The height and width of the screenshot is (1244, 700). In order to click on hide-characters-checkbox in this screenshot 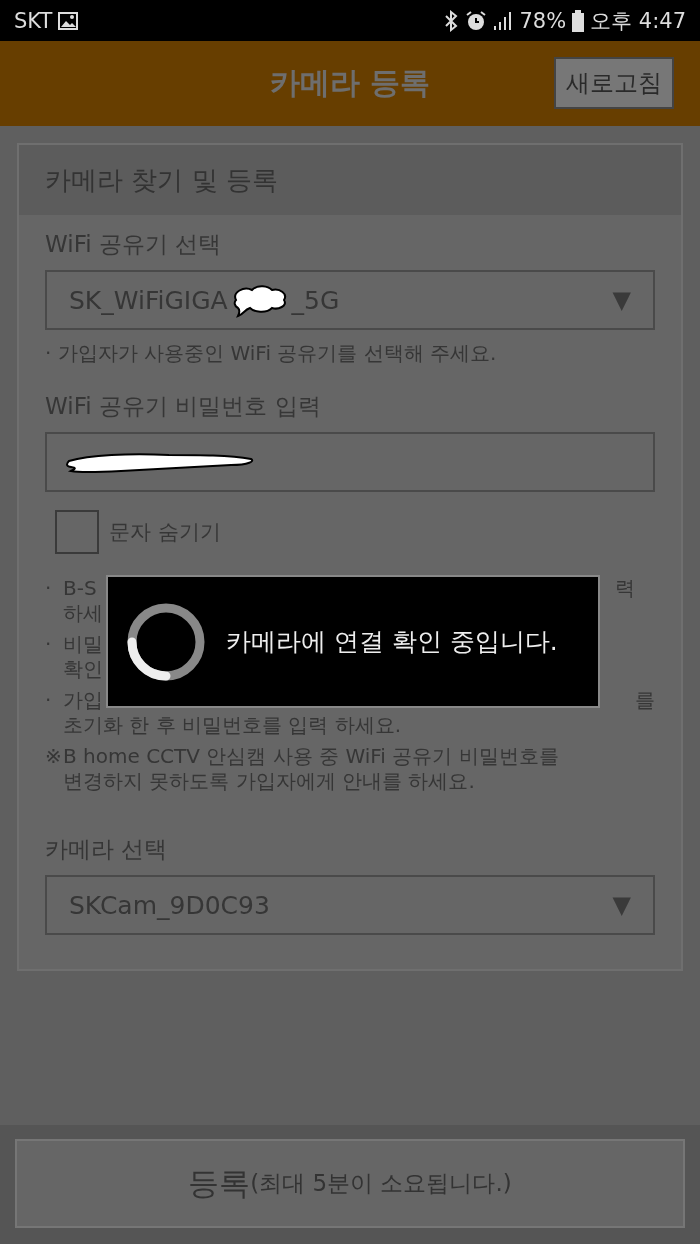, I will do `click(77, 532)`.